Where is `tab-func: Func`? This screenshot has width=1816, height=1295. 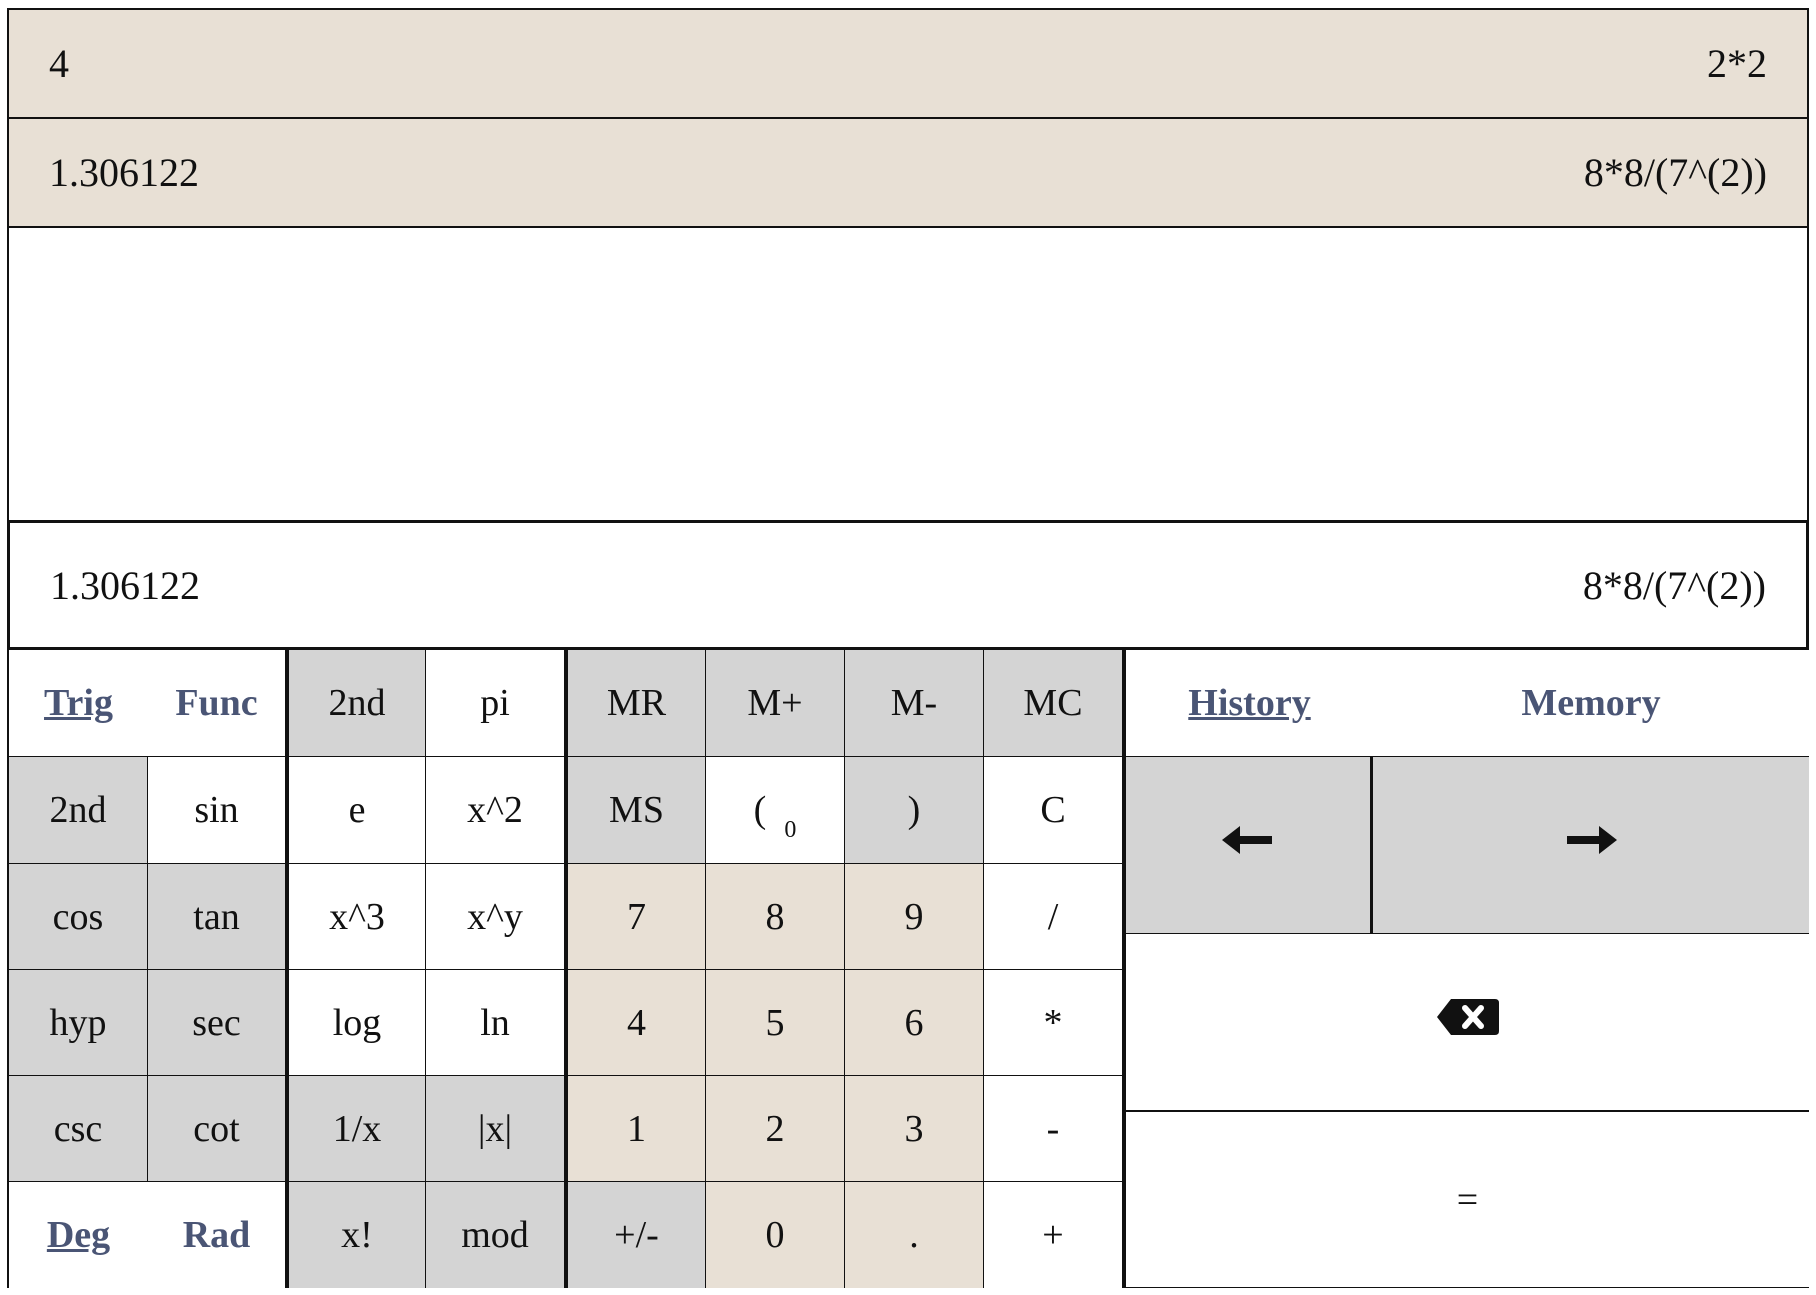 tab-func: Func is located at coordinates (217, 703).